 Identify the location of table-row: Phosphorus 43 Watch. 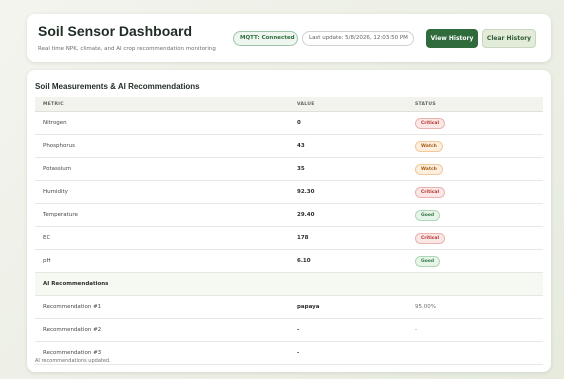
(289, 146).